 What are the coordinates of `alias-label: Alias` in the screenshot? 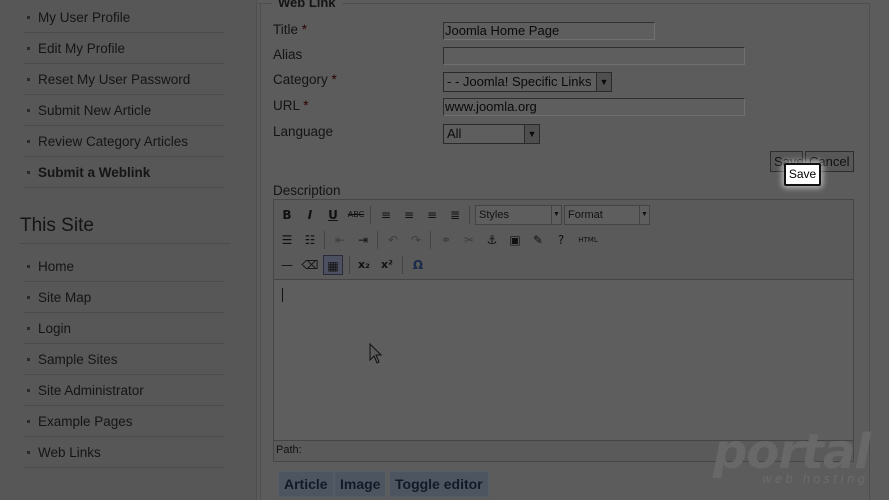 It's located at (288, 54).